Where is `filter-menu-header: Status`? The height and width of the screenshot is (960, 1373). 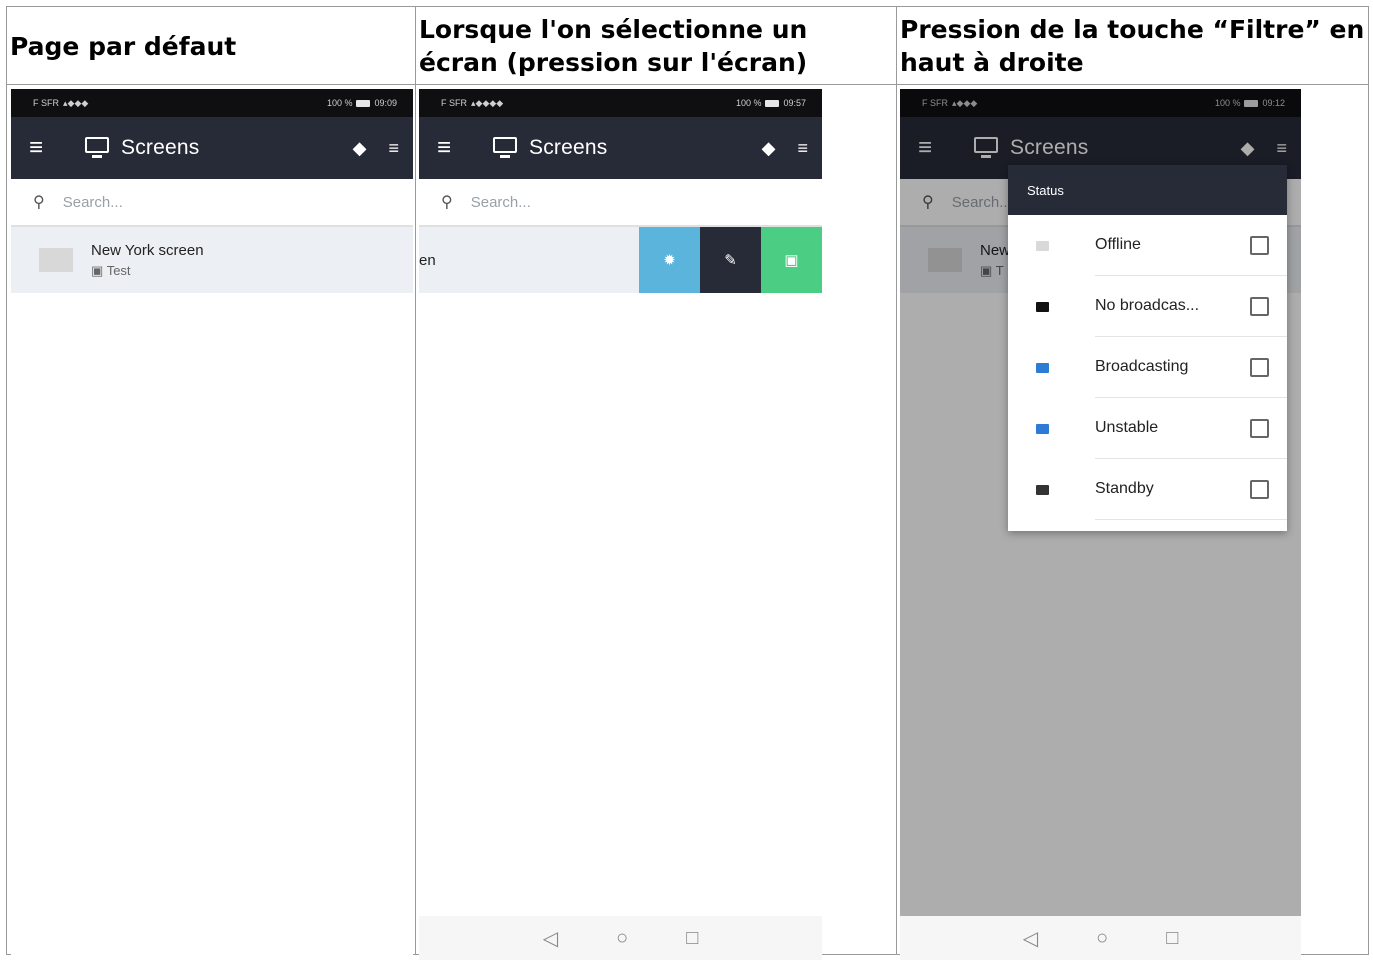
filter-menu-header: Status is located at coordinates (1147, 190).